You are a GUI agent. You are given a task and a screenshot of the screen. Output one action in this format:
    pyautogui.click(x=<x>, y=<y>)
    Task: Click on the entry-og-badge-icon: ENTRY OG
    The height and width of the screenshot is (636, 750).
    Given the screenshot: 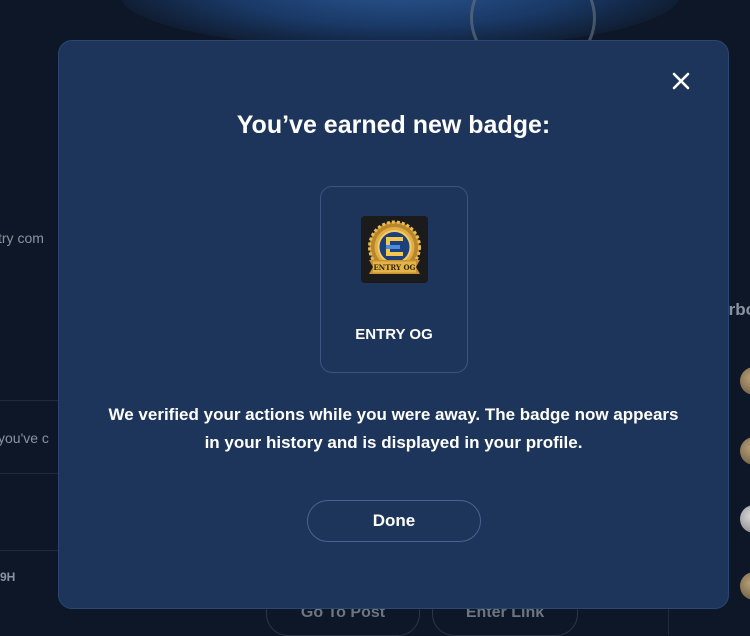 What is the action you would take?
    pyautogui.click(x=394, y=249)
    